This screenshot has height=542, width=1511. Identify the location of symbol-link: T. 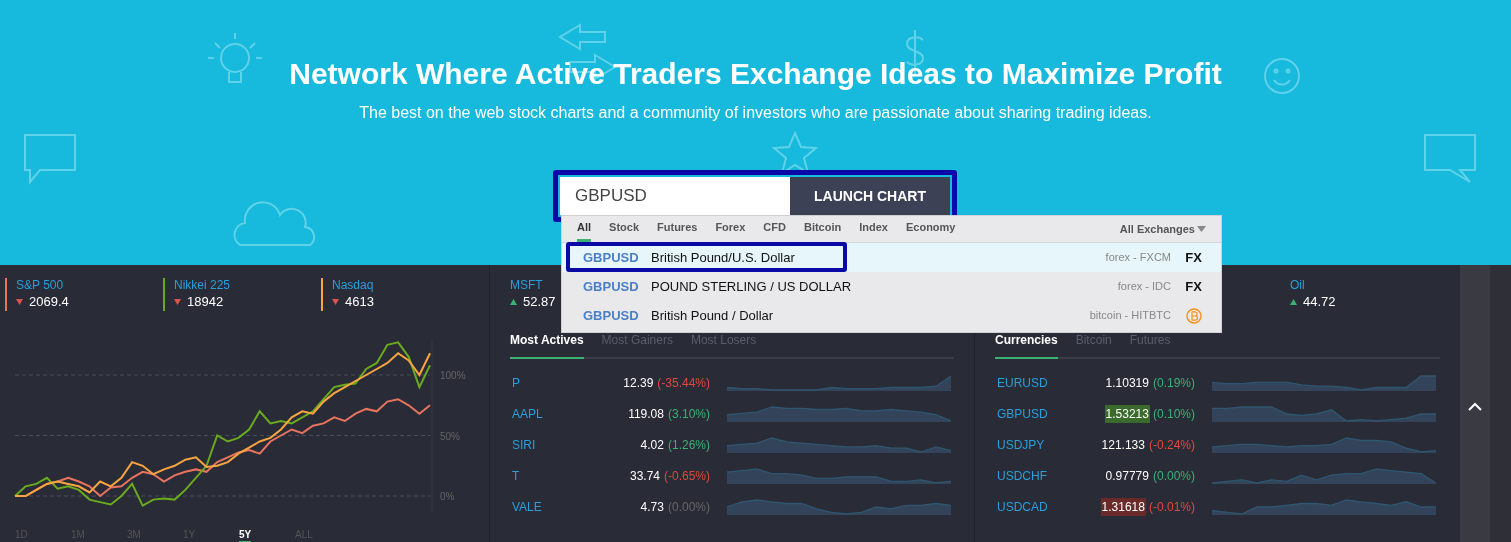
(555, 475).